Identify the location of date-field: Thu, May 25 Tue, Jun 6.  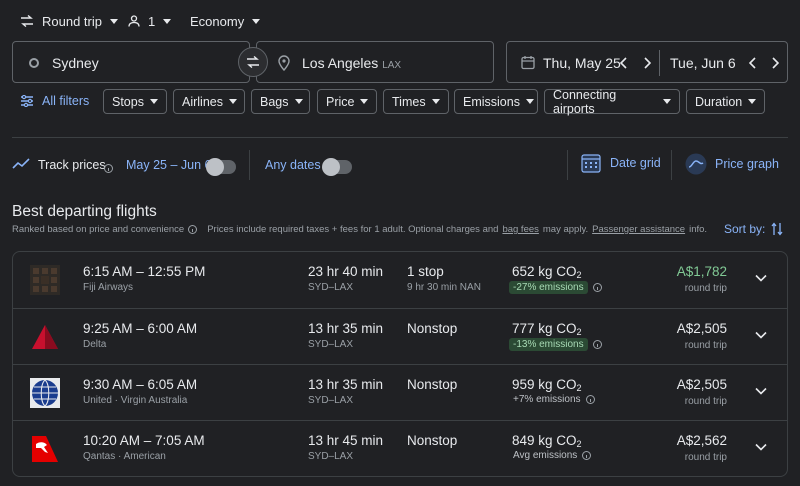
(647, 62).